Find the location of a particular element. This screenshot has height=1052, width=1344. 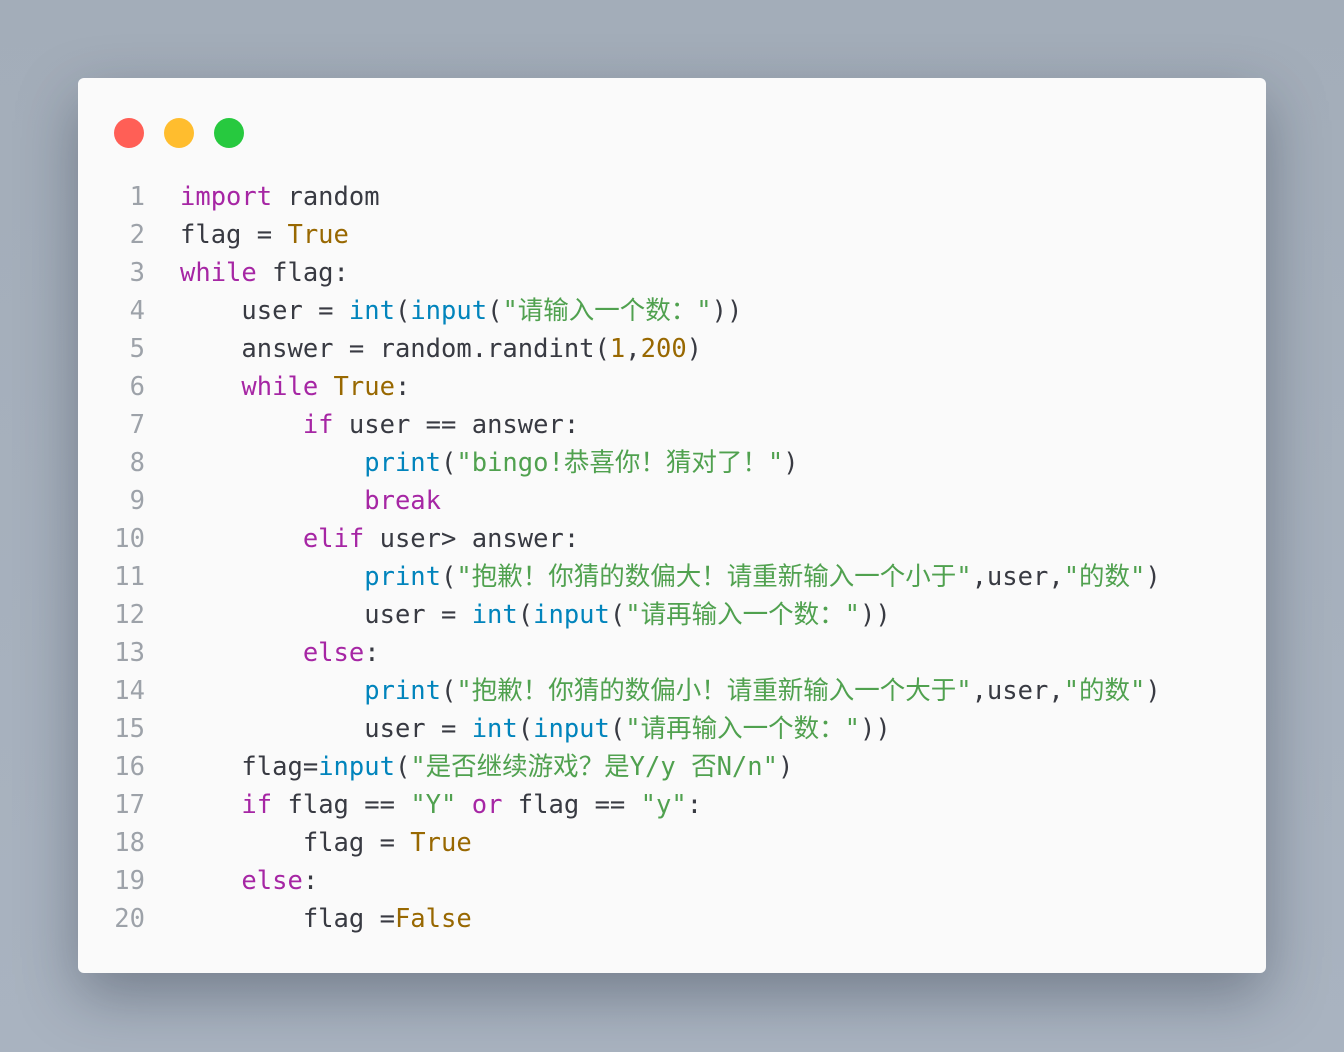

line-number: 3 is located at coordinates (137, 273).